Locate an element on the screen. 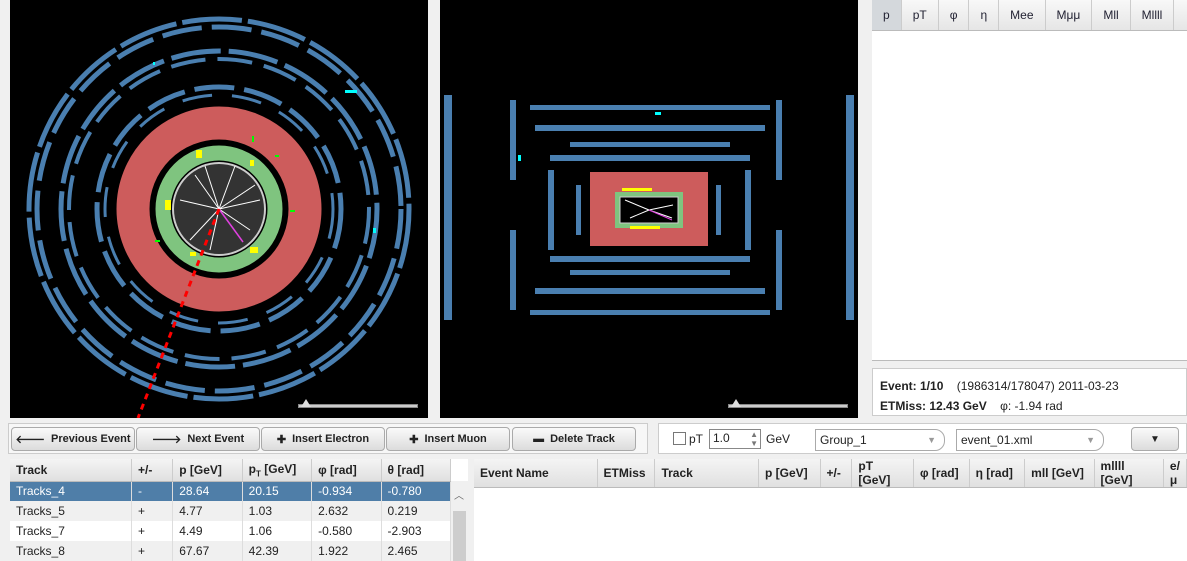  histogram-tabs: p pT φ η Mee Mμμ Mll Mllll is located at coordinates (1029, 15).